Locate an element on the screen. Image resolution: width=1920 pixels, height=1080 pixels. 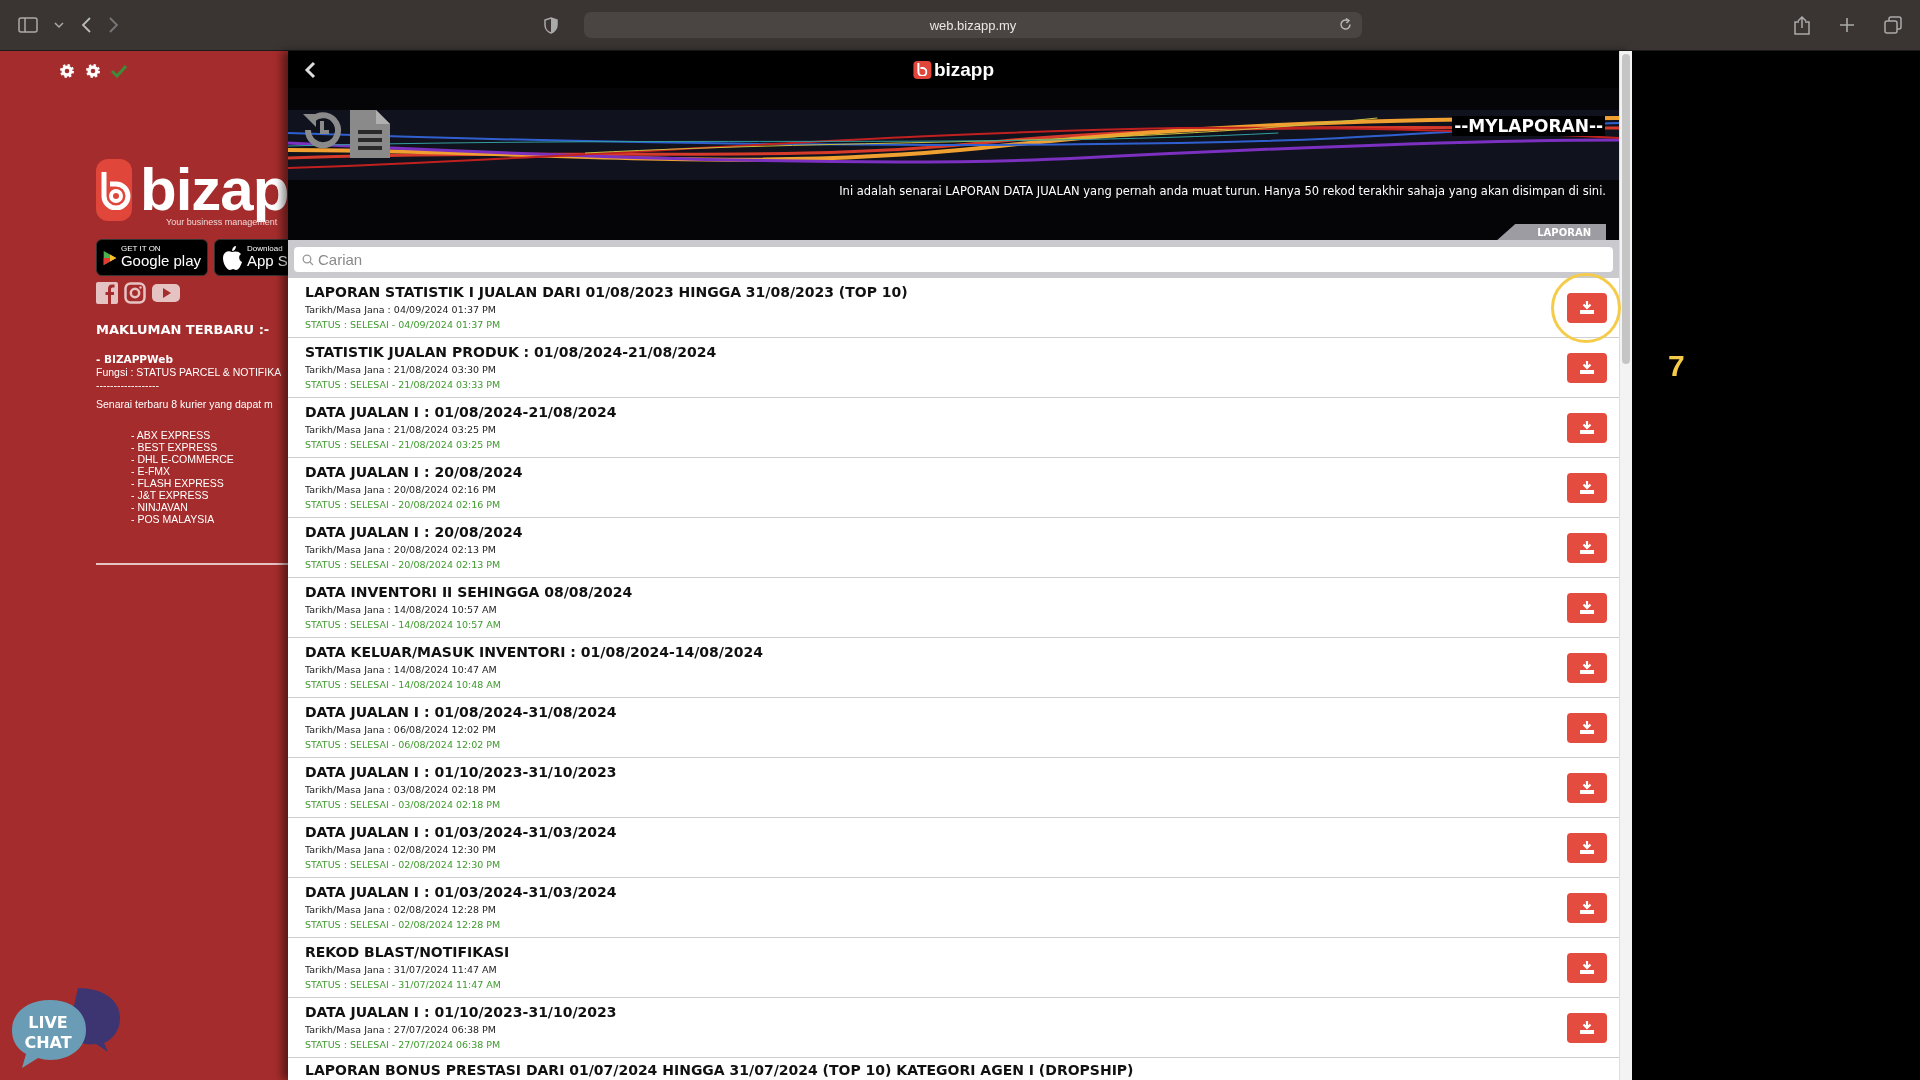
report-row: DATA JUALAN I : 01/03/2024-31/03/2024 Tarikh/Masa Jana : 02/08/2024 12:30 PM STATUS : SELESAI - 02/08/2024 12:30 PM is located at coordinates (953, 848).